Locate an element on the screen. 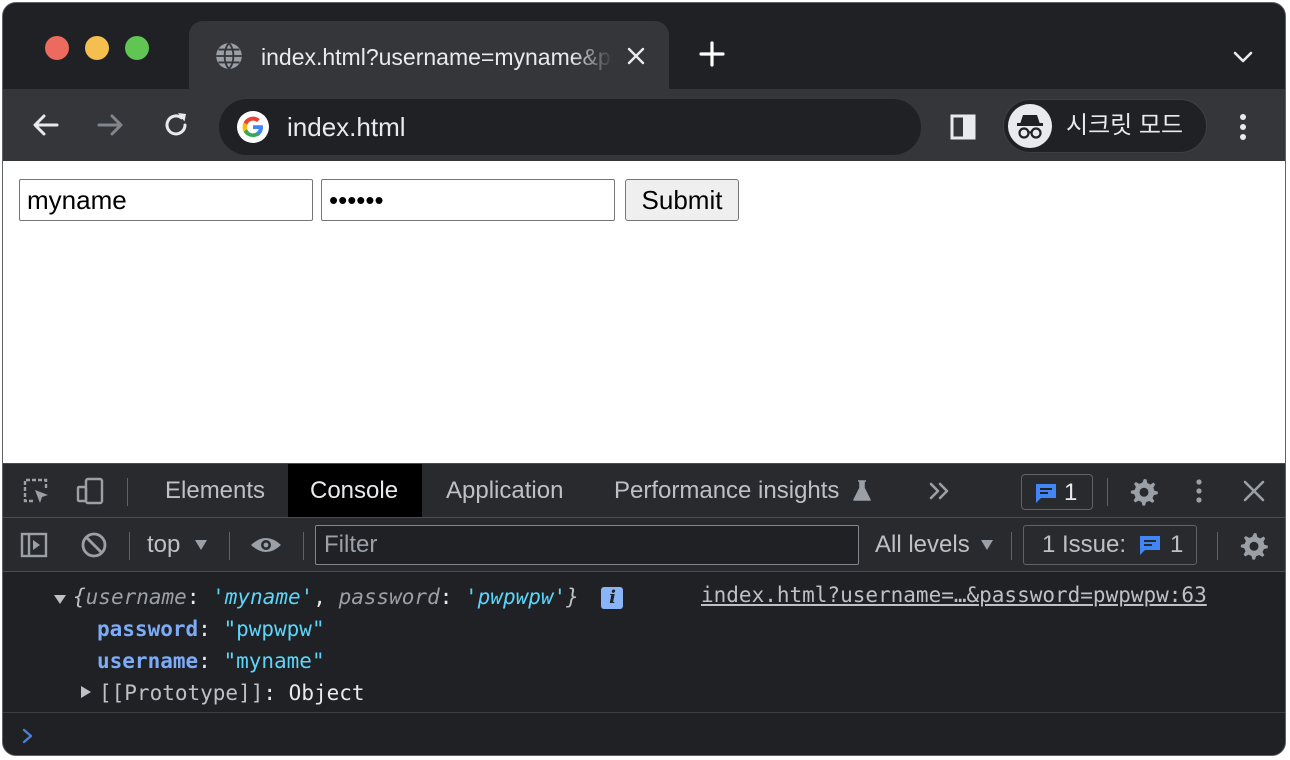 This screenshot has width=1290, height=760. incognito-icon is located at coordinates (1030, 127).